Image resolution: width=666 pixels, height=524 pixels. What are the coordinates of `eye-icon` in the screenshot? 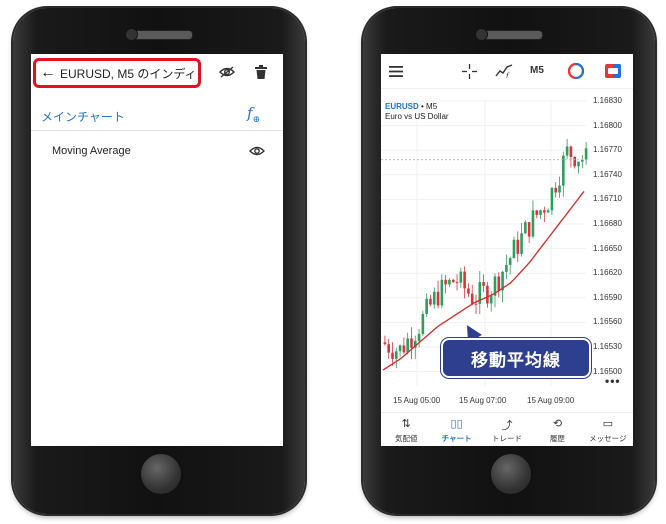 It's located at (257, 151).